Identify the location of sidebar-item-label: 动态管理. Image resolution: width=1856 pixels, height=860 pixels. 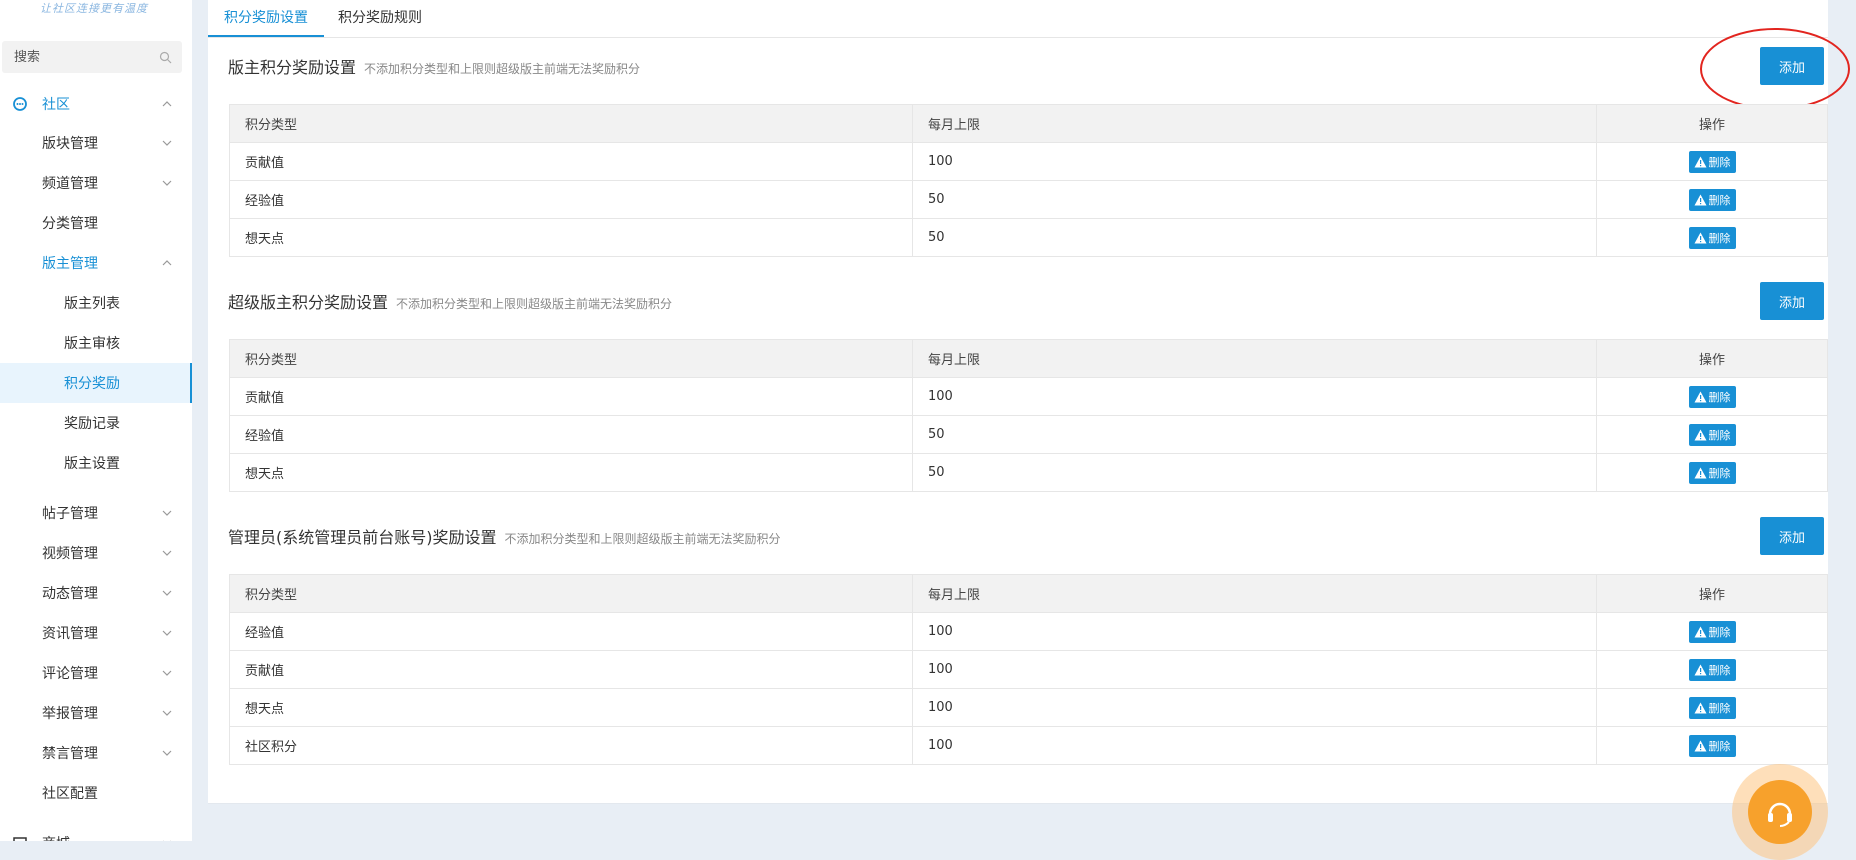
(70, 594).